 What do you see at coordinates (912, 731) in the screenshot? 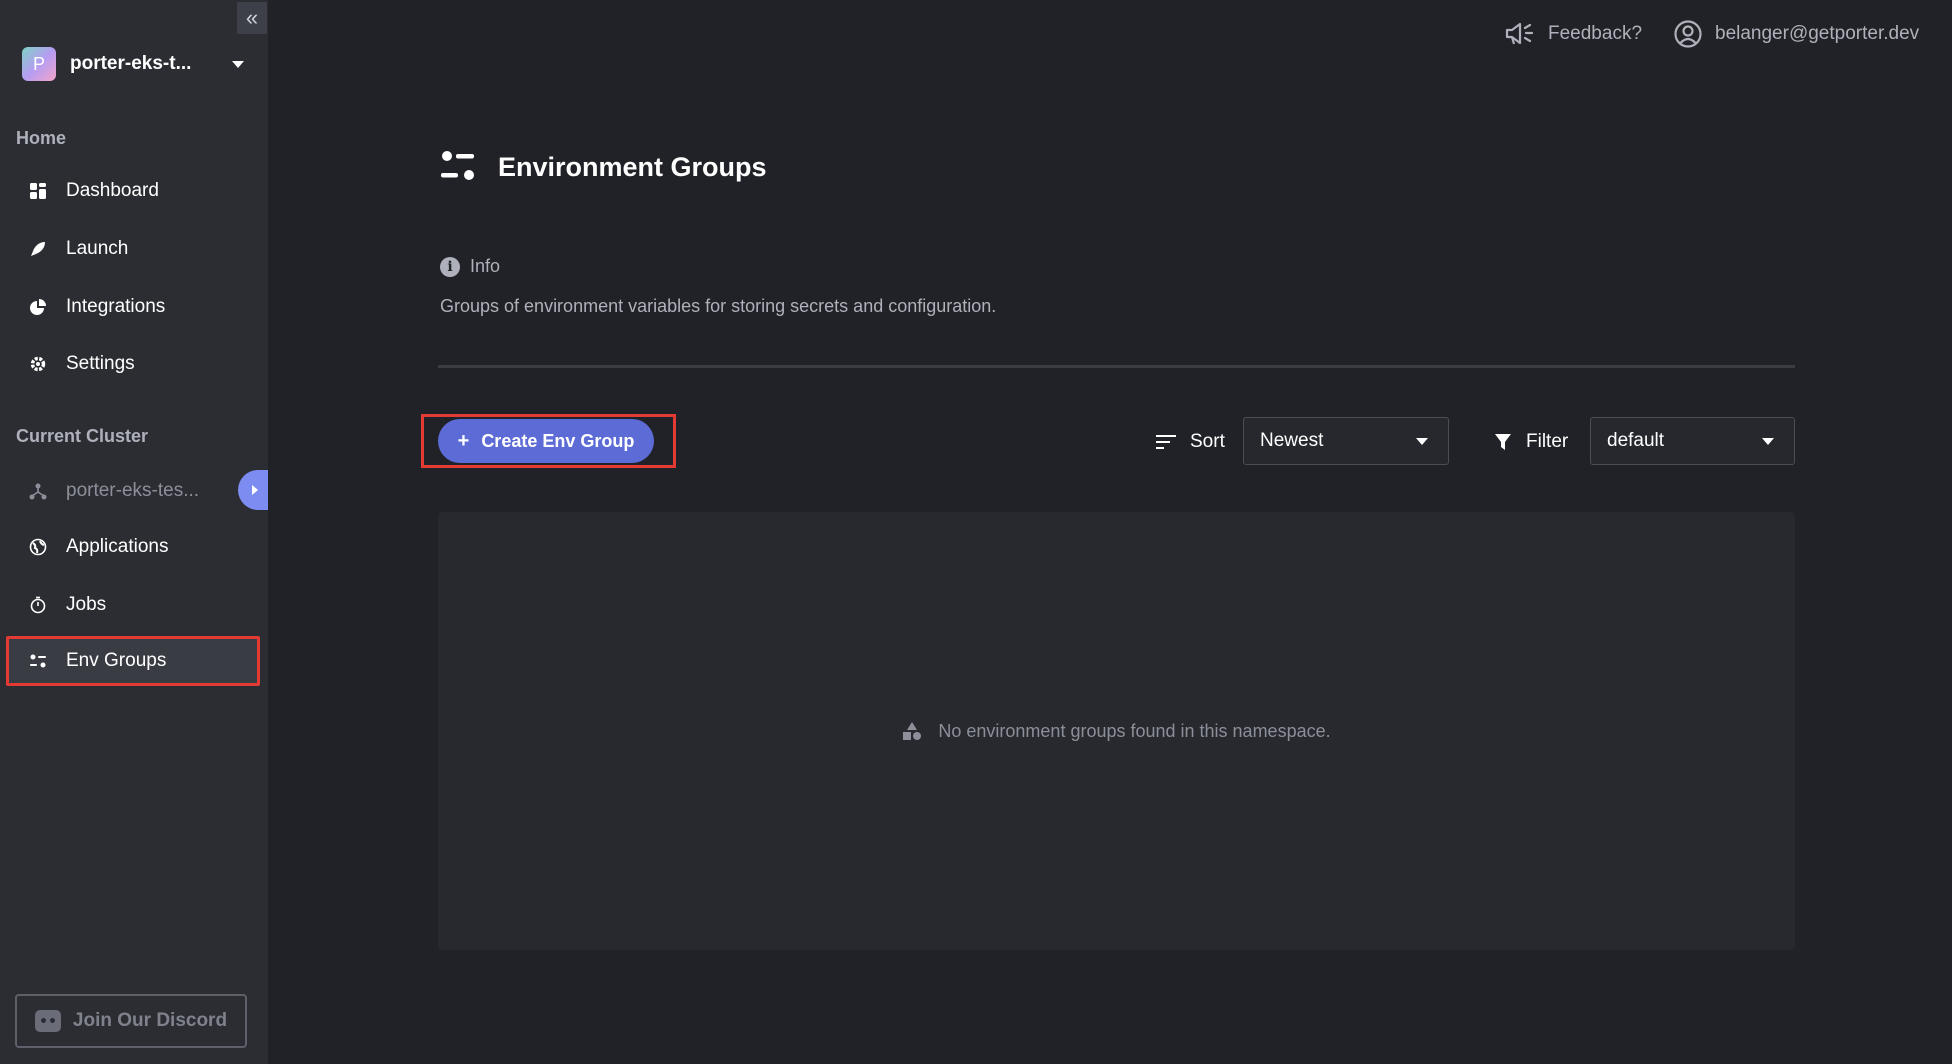
I see `shapes-icon` at bounding box center [912, 731].